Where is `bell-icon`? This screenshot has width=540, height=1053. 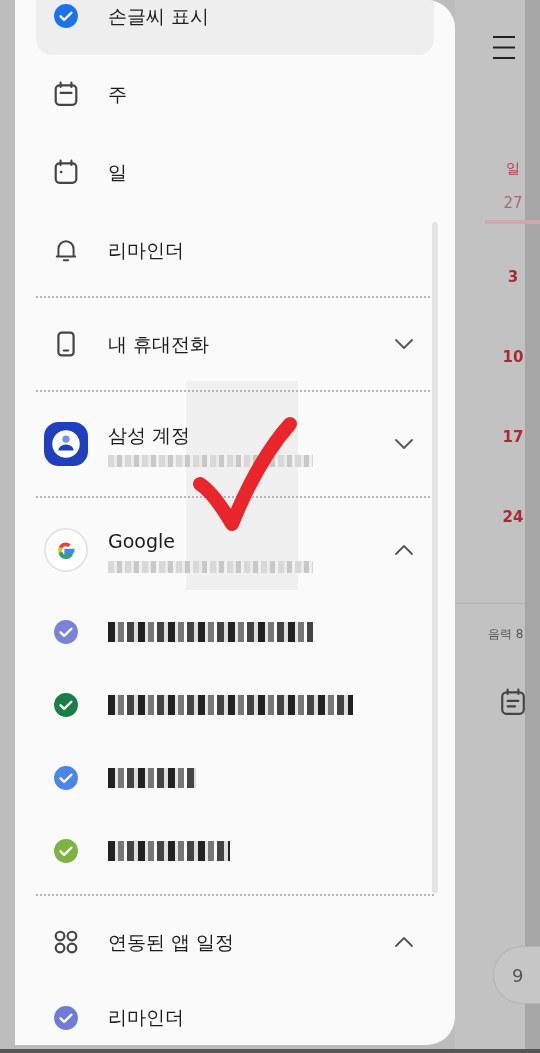 bell-icon is located at coordinates (66, 250).